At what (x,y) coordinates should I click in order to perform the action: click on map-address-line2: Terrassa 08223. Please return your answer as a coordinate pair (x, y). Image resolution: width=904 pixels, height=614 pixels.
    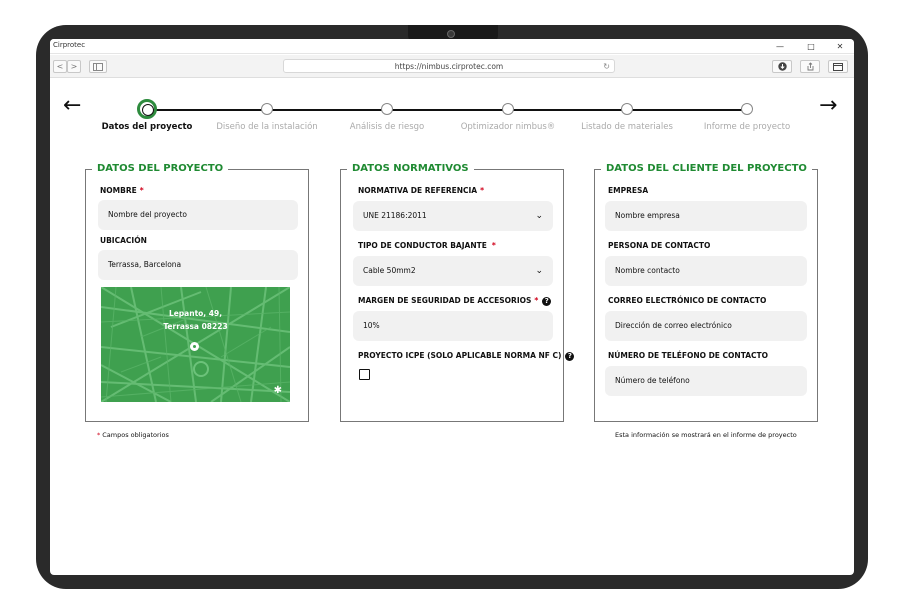
    Looking at the image, I should click on (195, 326).